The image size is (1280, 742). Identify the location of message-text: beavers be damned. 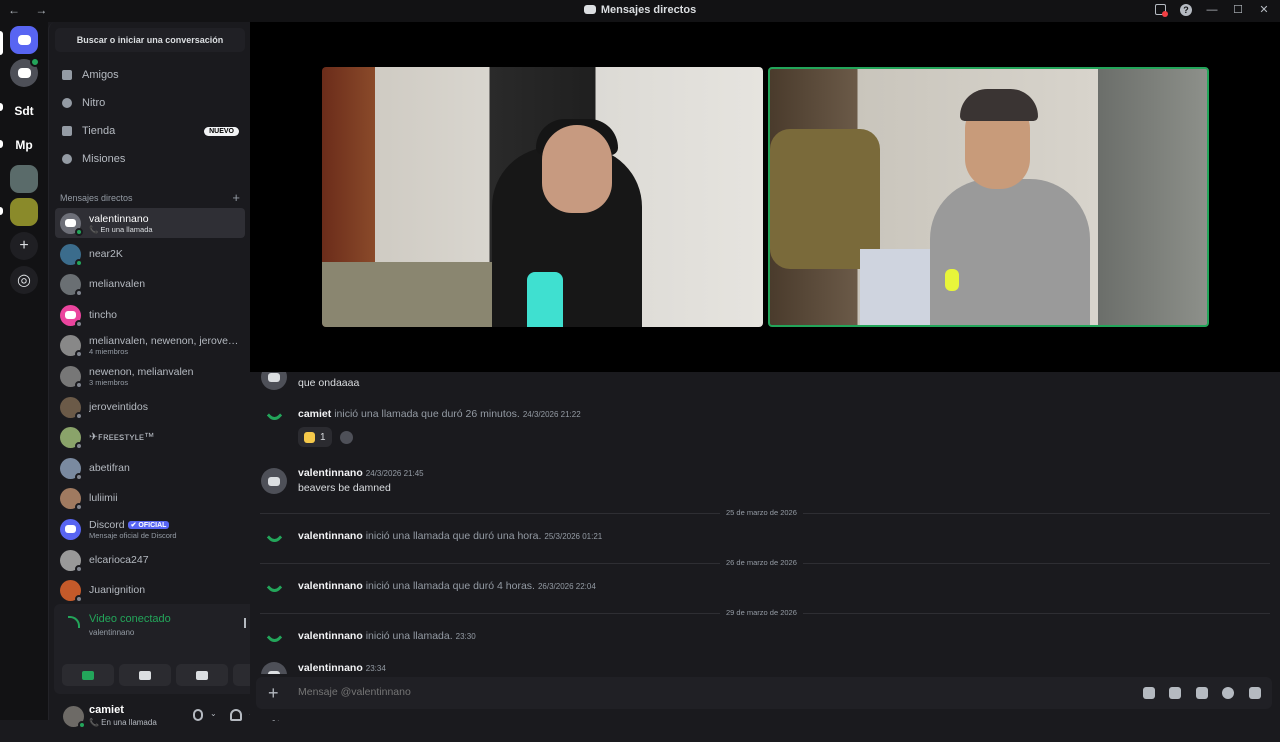
(344, 488).